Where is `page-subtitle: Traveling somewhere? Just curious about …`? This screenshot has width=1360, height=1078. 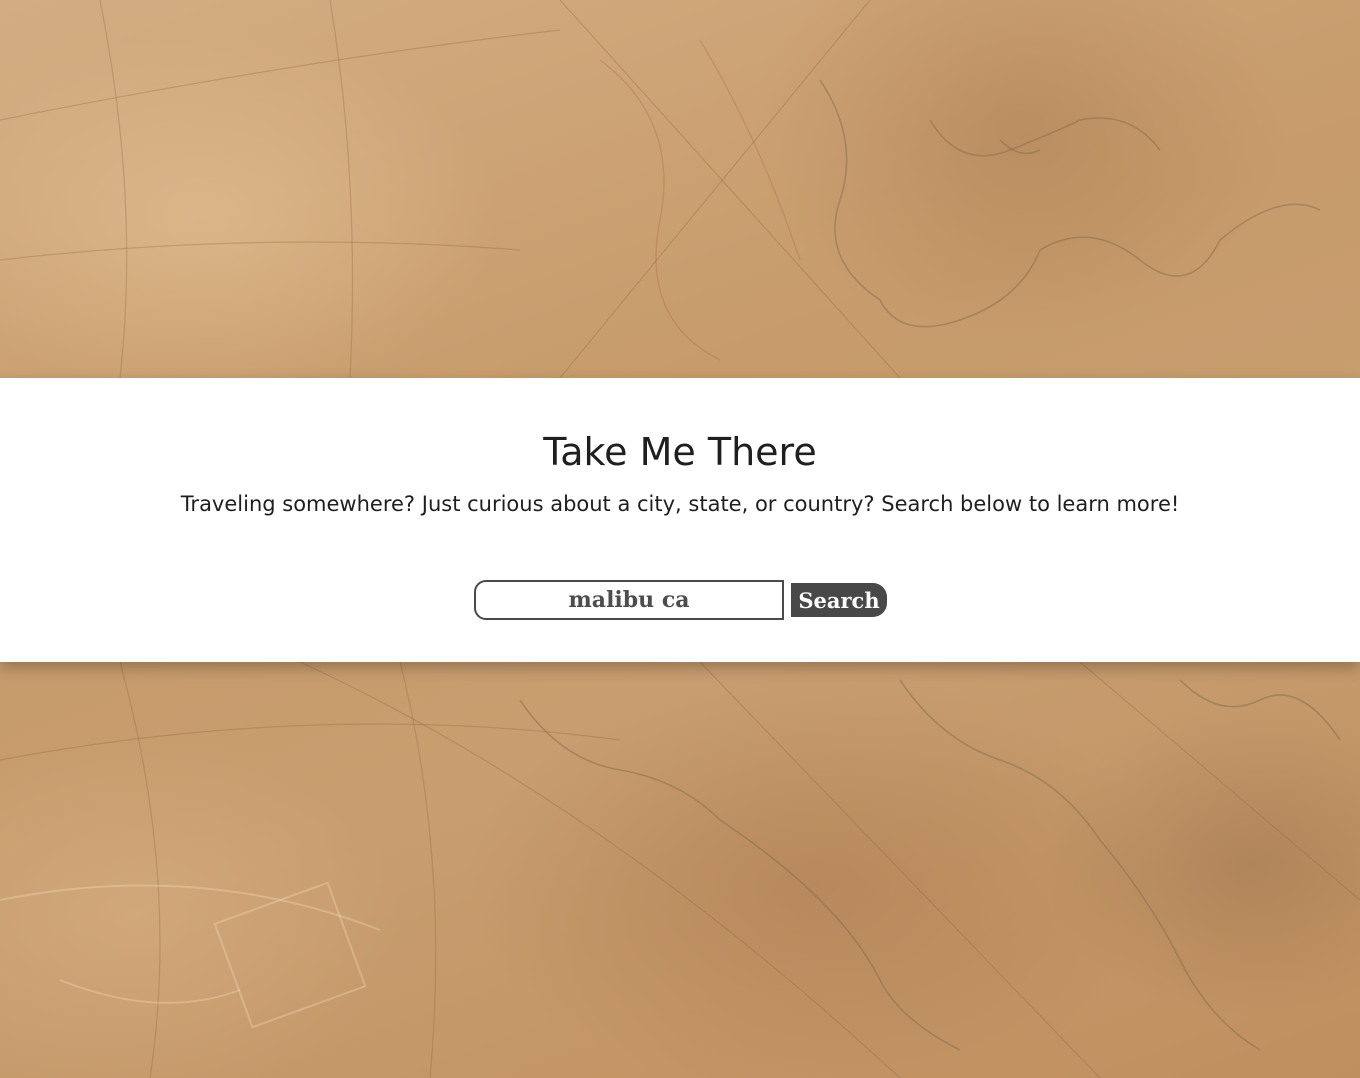
page-subtitle: Traveling somewhere? Just curious about … is located at coordinates (680, 504).